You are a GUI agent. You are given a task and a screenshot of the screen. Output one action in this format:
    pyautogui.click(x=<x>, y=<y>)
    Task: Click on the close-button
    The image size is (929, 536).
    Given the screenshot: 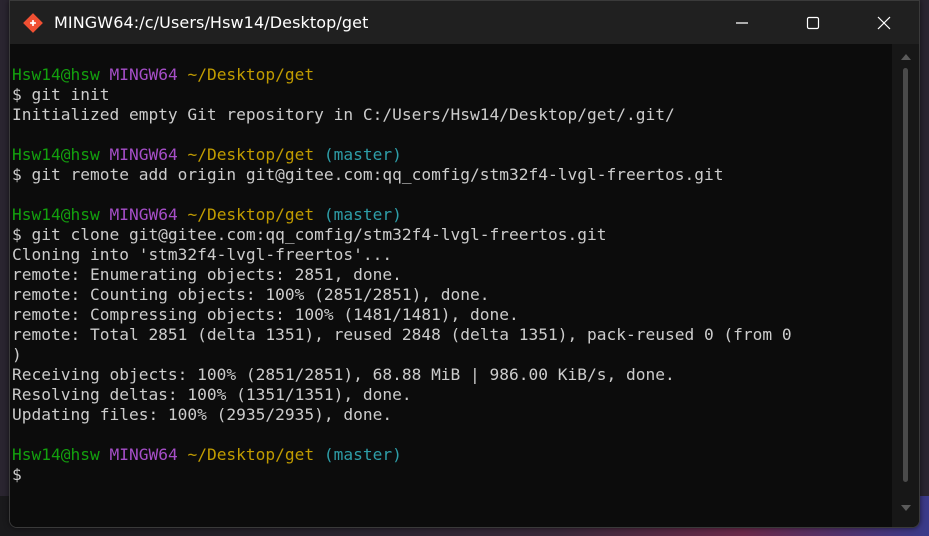 What is the action you would take?
    pyautogui.click(x=883, y=22)
    